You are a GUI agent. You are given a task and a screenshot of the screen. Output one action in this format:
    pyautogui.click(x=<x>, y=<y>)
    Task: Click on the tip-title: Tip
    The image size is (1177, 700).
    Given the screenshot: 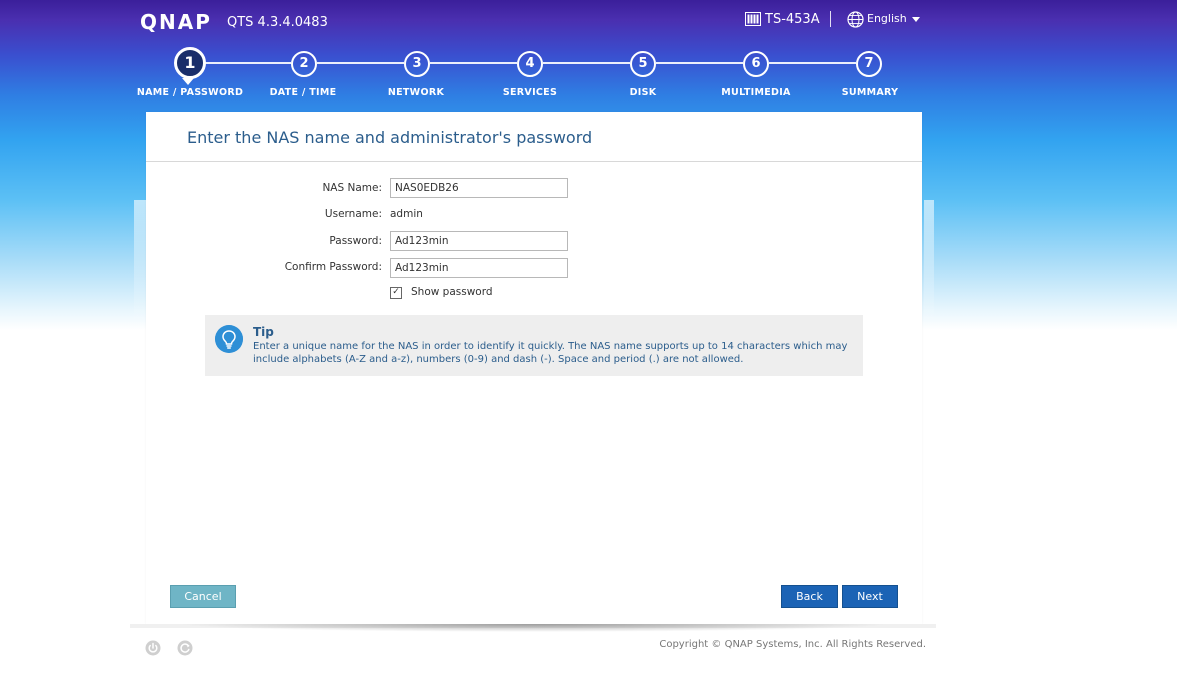 What is the action you would take?
    pyautogui.click(x=263, y=332)
    